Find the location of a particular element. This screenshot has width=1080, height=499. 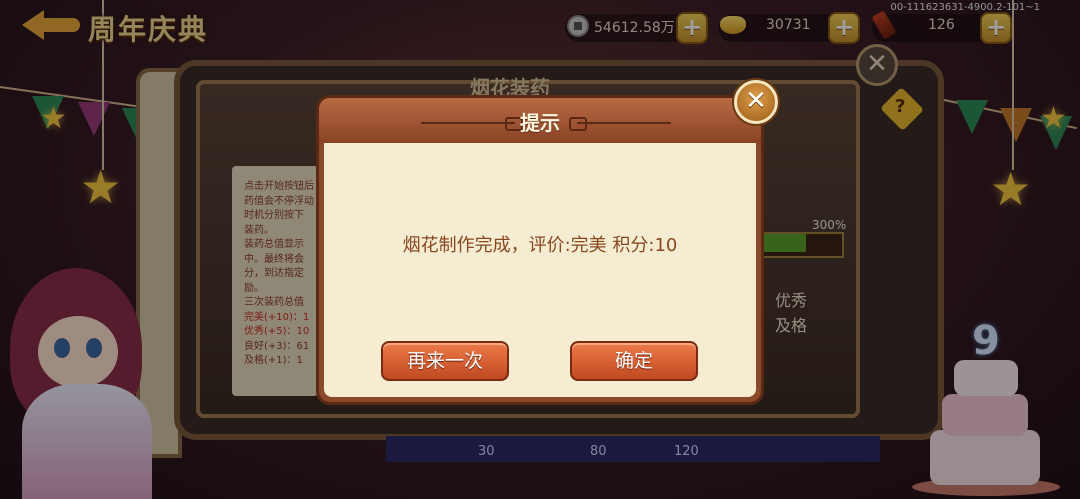

confirm-button: 确定 is located at coordinates (634, 361).